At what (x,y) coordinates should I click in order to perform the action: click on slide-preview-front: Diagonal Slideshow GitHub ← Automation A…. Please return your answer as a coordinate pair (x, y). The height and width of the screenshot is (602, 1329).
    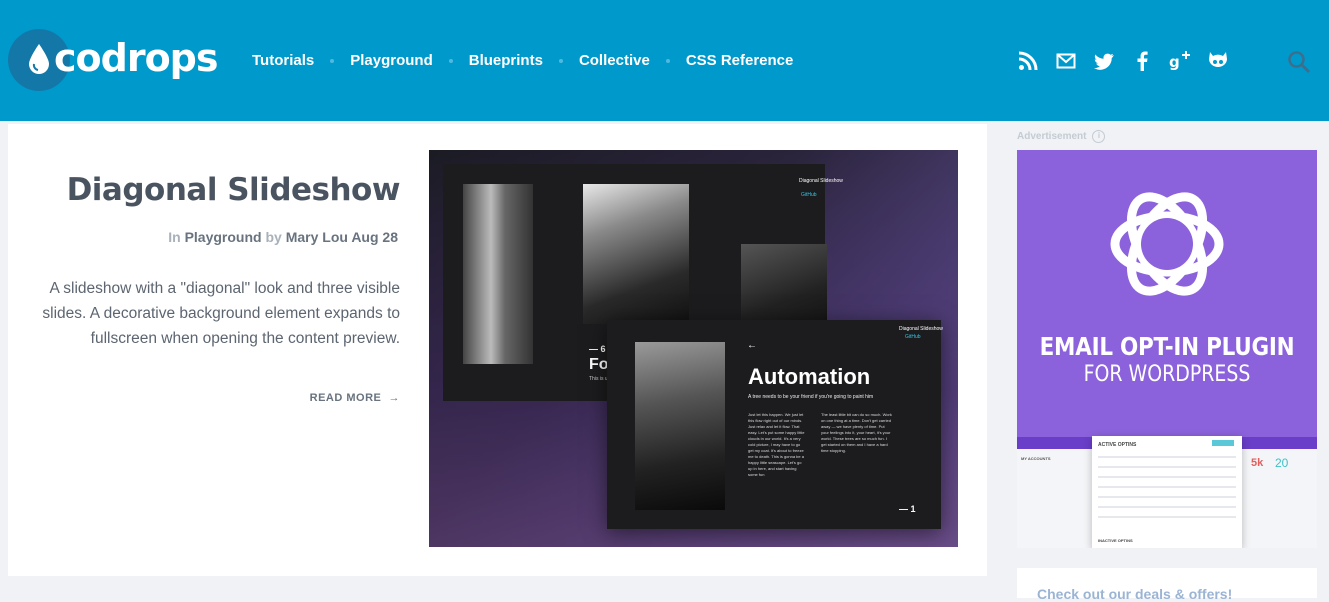
    Looking at the image, I should click on (775, 424).